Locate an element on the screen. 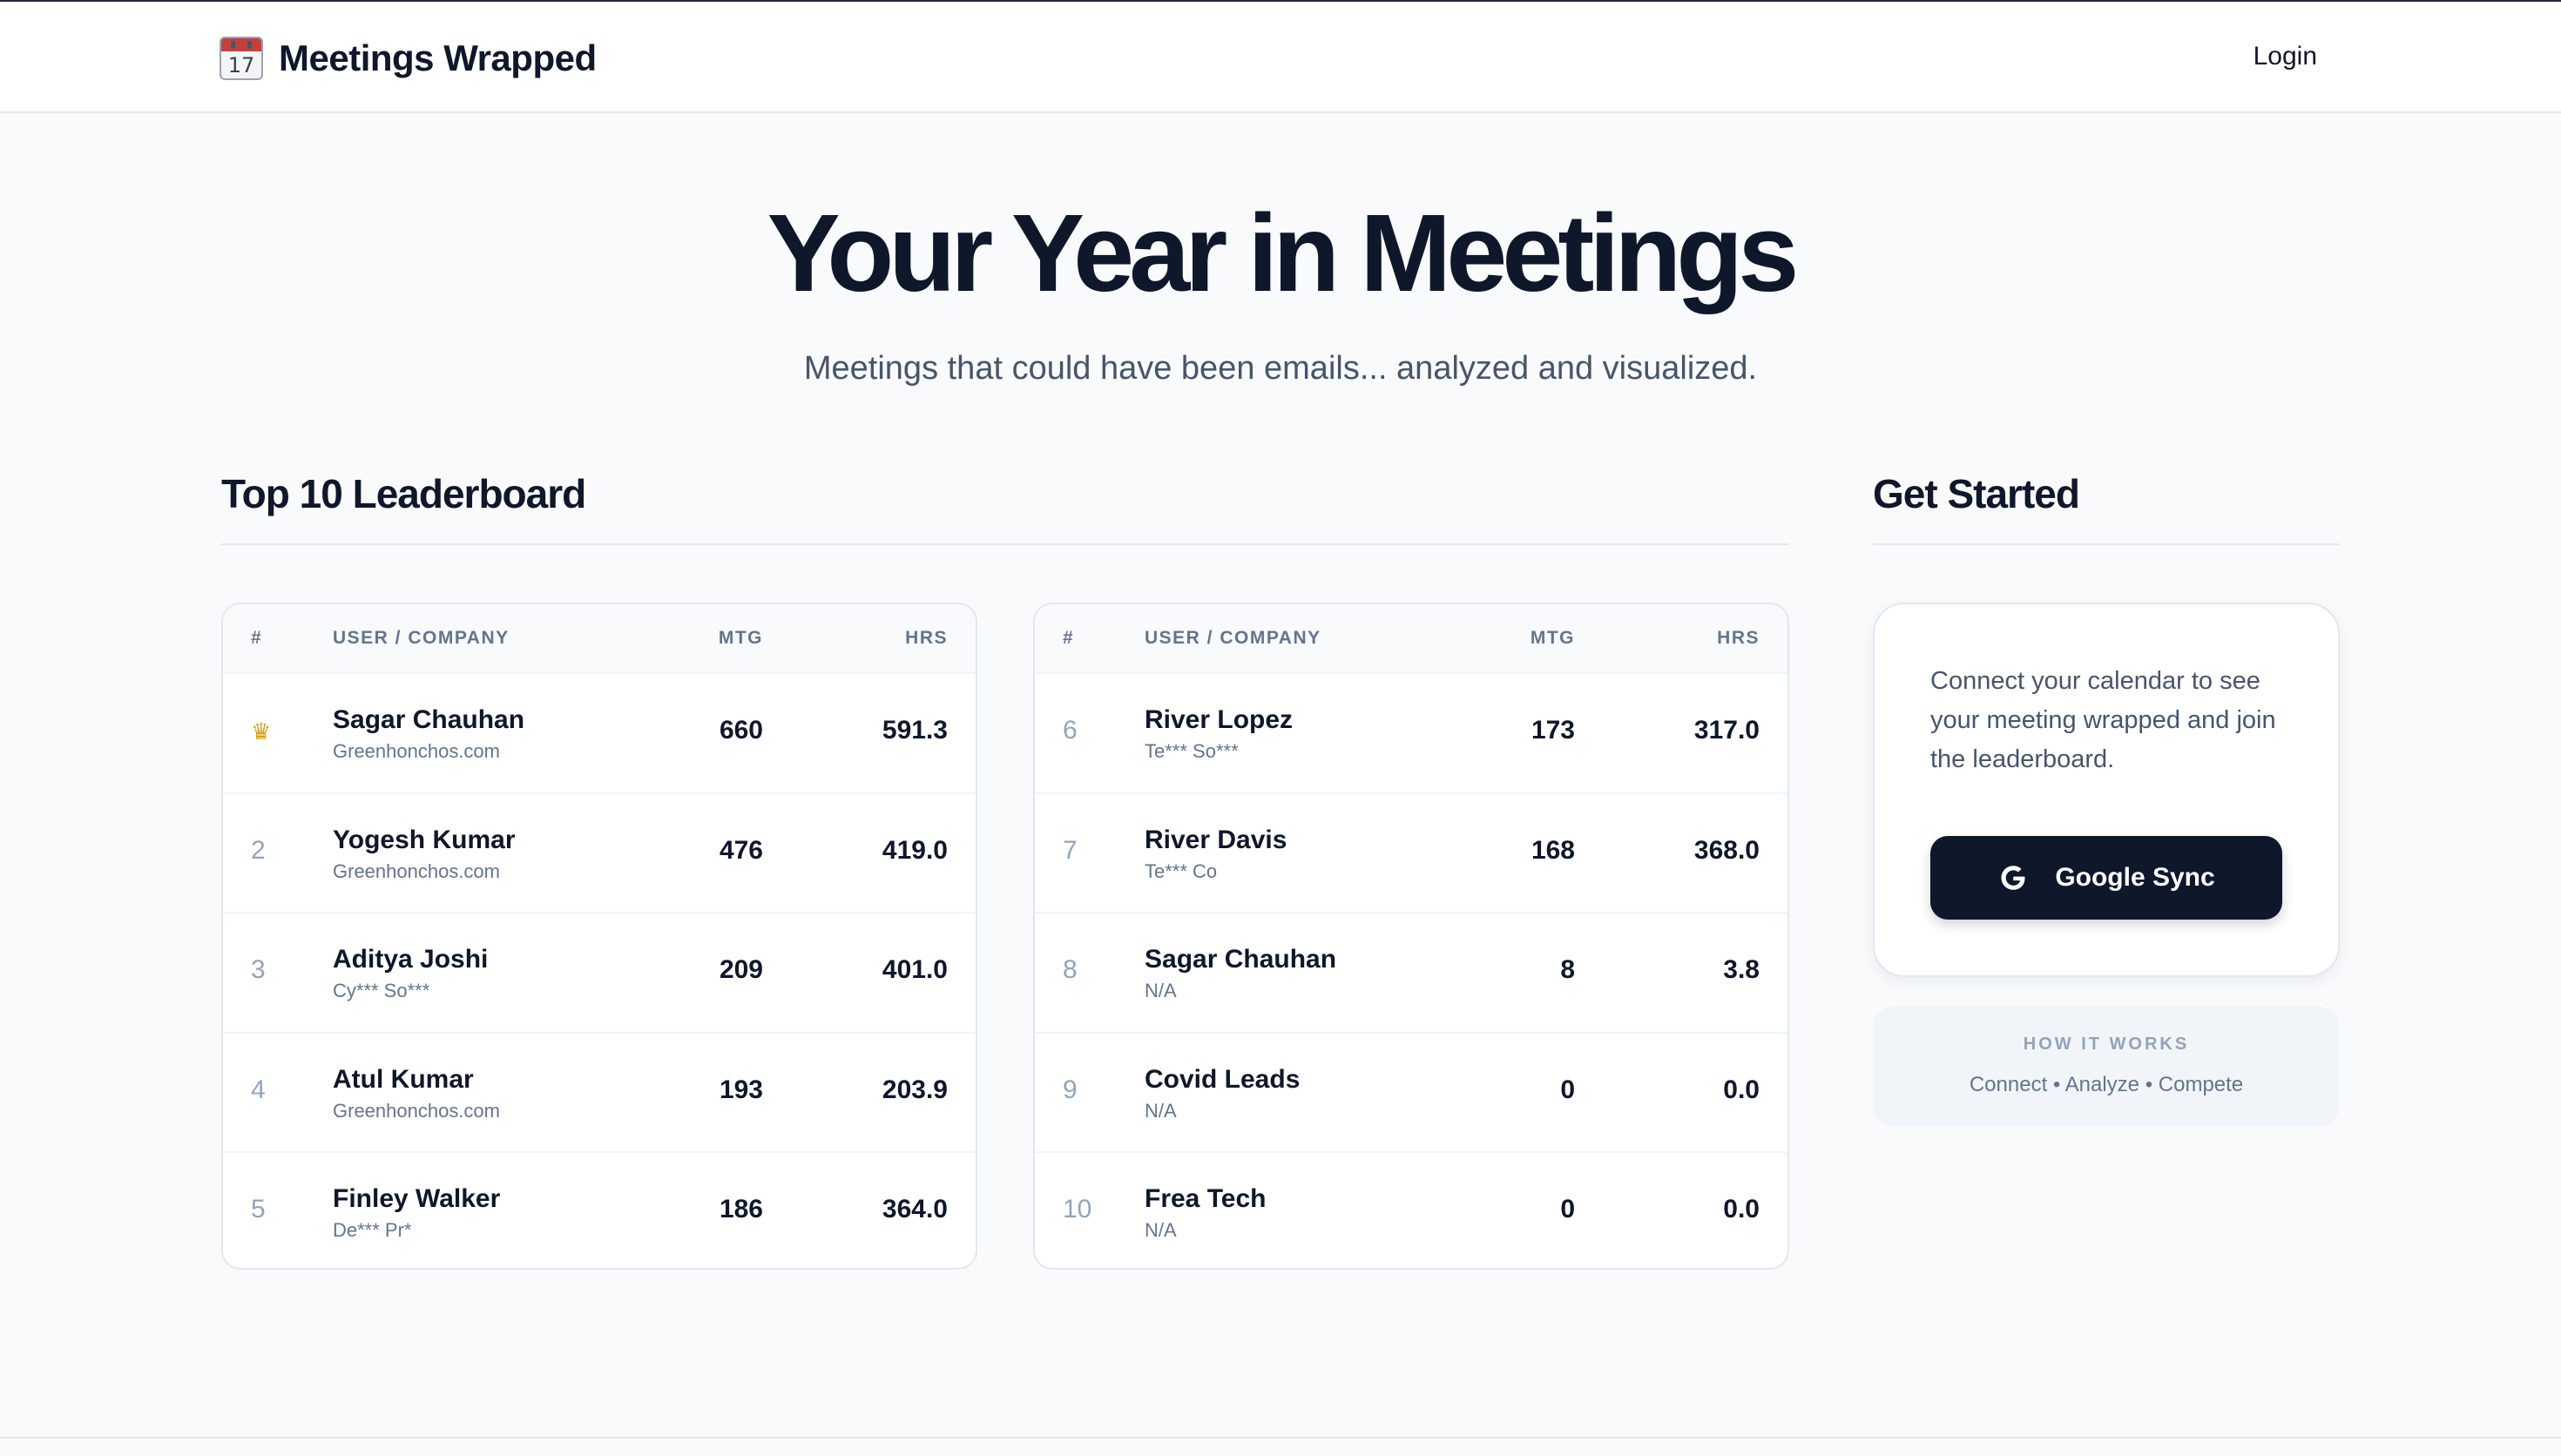 The width and height of the screenshot is (2561, 1456). meeting-count: 168 is located at coordinates (1553, 850).